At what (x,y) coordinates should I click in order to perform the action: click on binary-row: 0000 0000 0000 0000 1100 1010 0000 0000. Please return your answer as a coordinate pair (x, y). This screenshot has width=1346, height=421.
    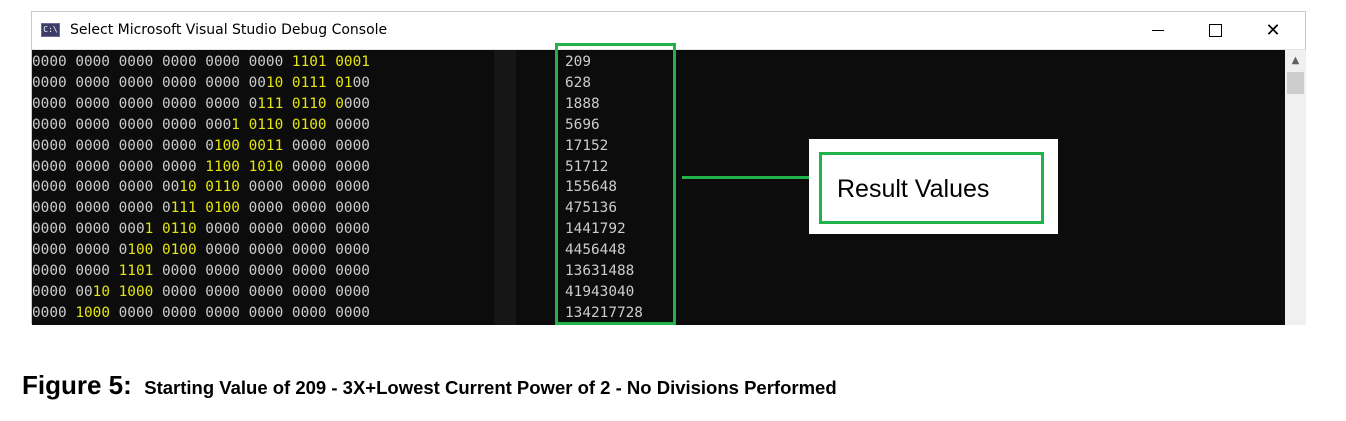
    Looking at the image, I should click on (201, 167).